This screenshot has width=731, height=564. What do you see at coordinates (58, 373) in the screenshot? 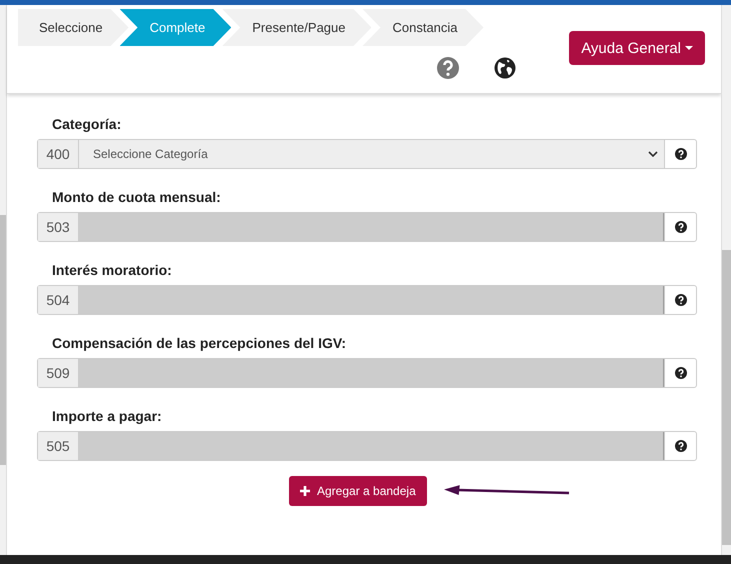
I see `field-code: 509` at bounding box center [58, 373].